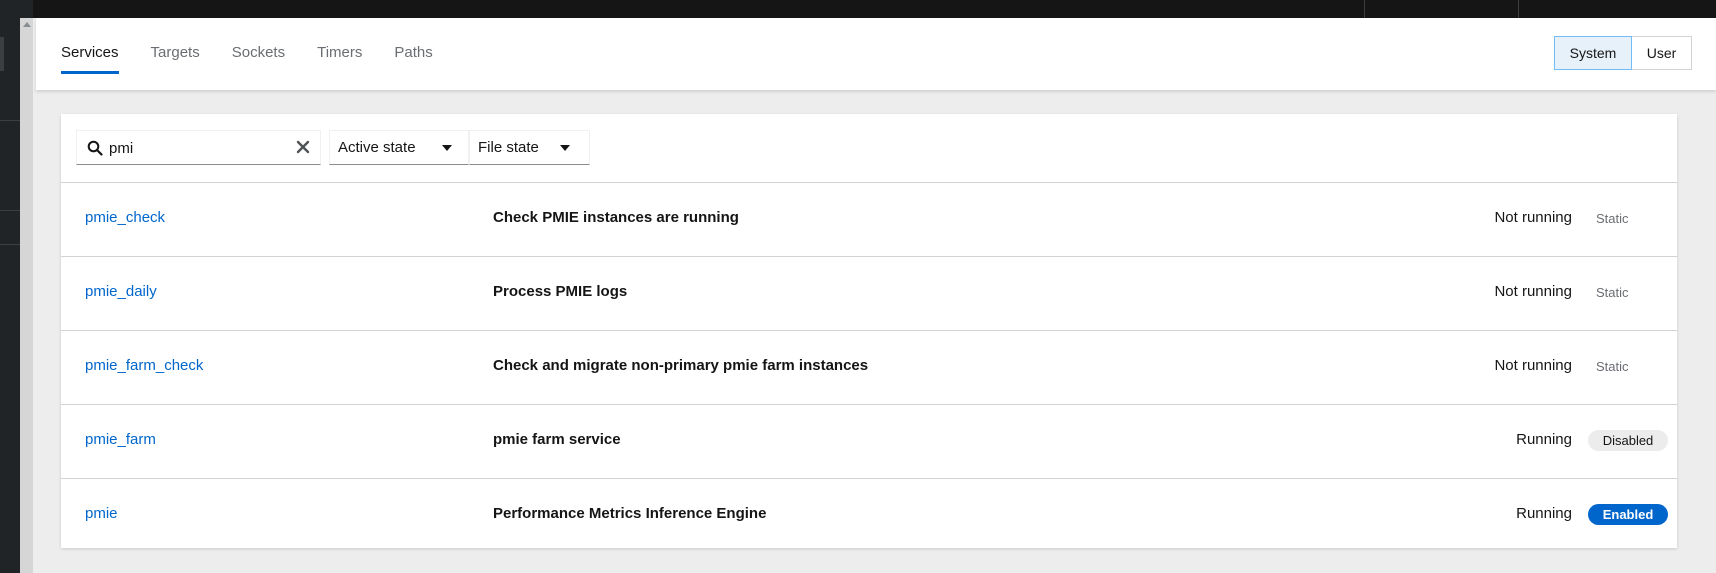 This screenshot has width=1716, height=573. What do you see at coordinates (2, 54) in the screenshot?
I see `sidebar-item` at bounding box center [2, 54].